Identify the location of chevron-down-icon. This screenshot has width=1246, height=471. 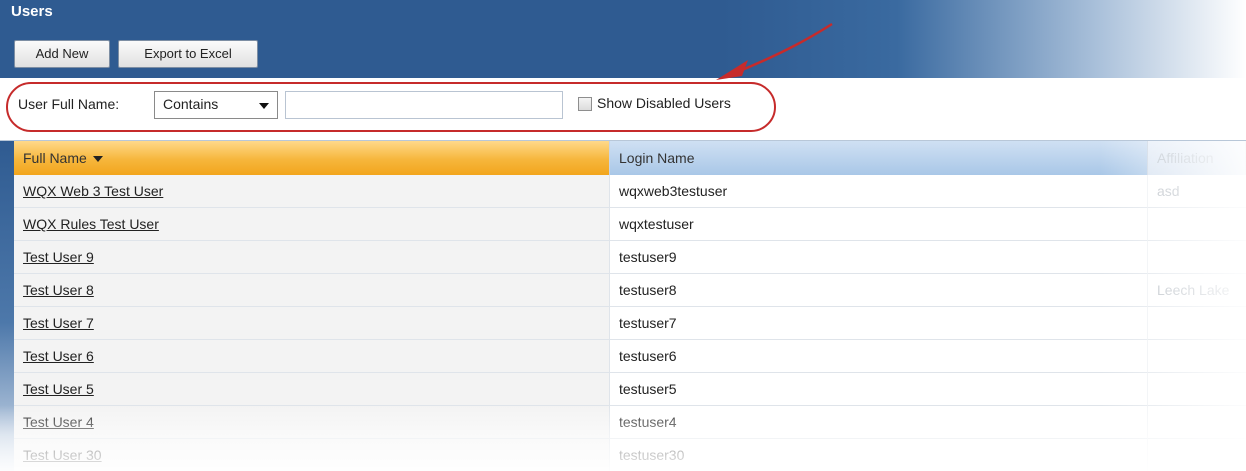
(264, 106).